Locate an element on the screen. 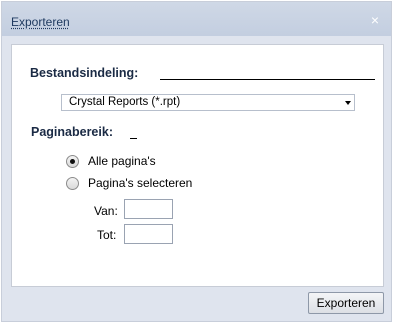 The image size is (393, 323). radio-select-pages-label: Pagina's selecteren is located at coordinates (140, 183).